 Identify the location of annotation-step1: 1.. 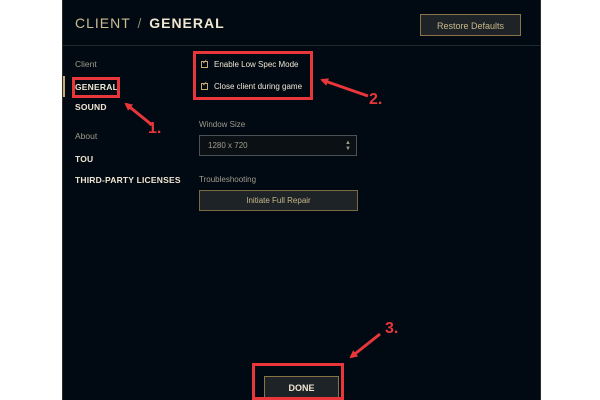
(155, 128).